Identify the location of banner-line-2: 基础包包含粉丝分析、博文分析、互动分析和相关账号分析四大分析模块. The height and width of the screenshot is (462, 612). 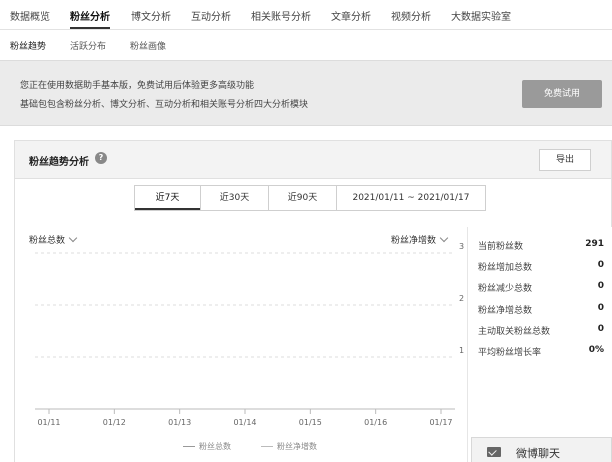
(164, 105).